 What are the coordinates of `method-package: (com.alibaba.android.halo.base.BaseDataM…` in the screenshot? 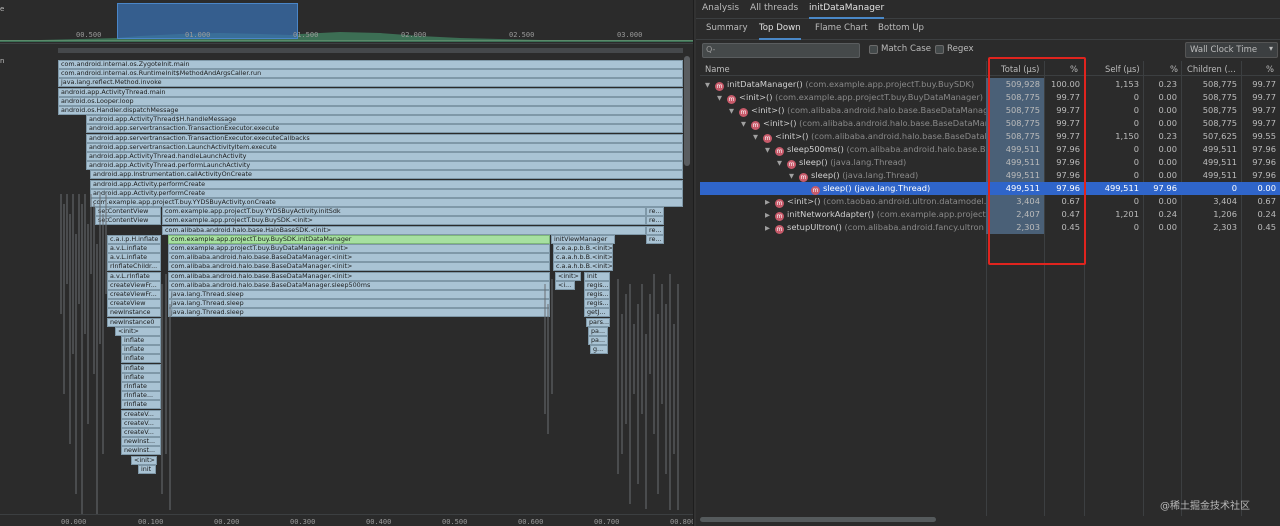 It's located at (892, 123).